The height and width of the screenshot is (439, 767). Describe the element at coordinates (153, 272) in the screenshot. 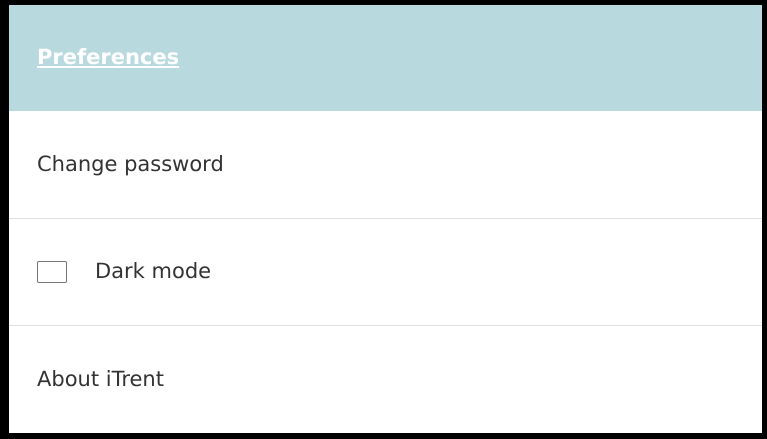

I see `checkbox-label: Dark mode` at that location.